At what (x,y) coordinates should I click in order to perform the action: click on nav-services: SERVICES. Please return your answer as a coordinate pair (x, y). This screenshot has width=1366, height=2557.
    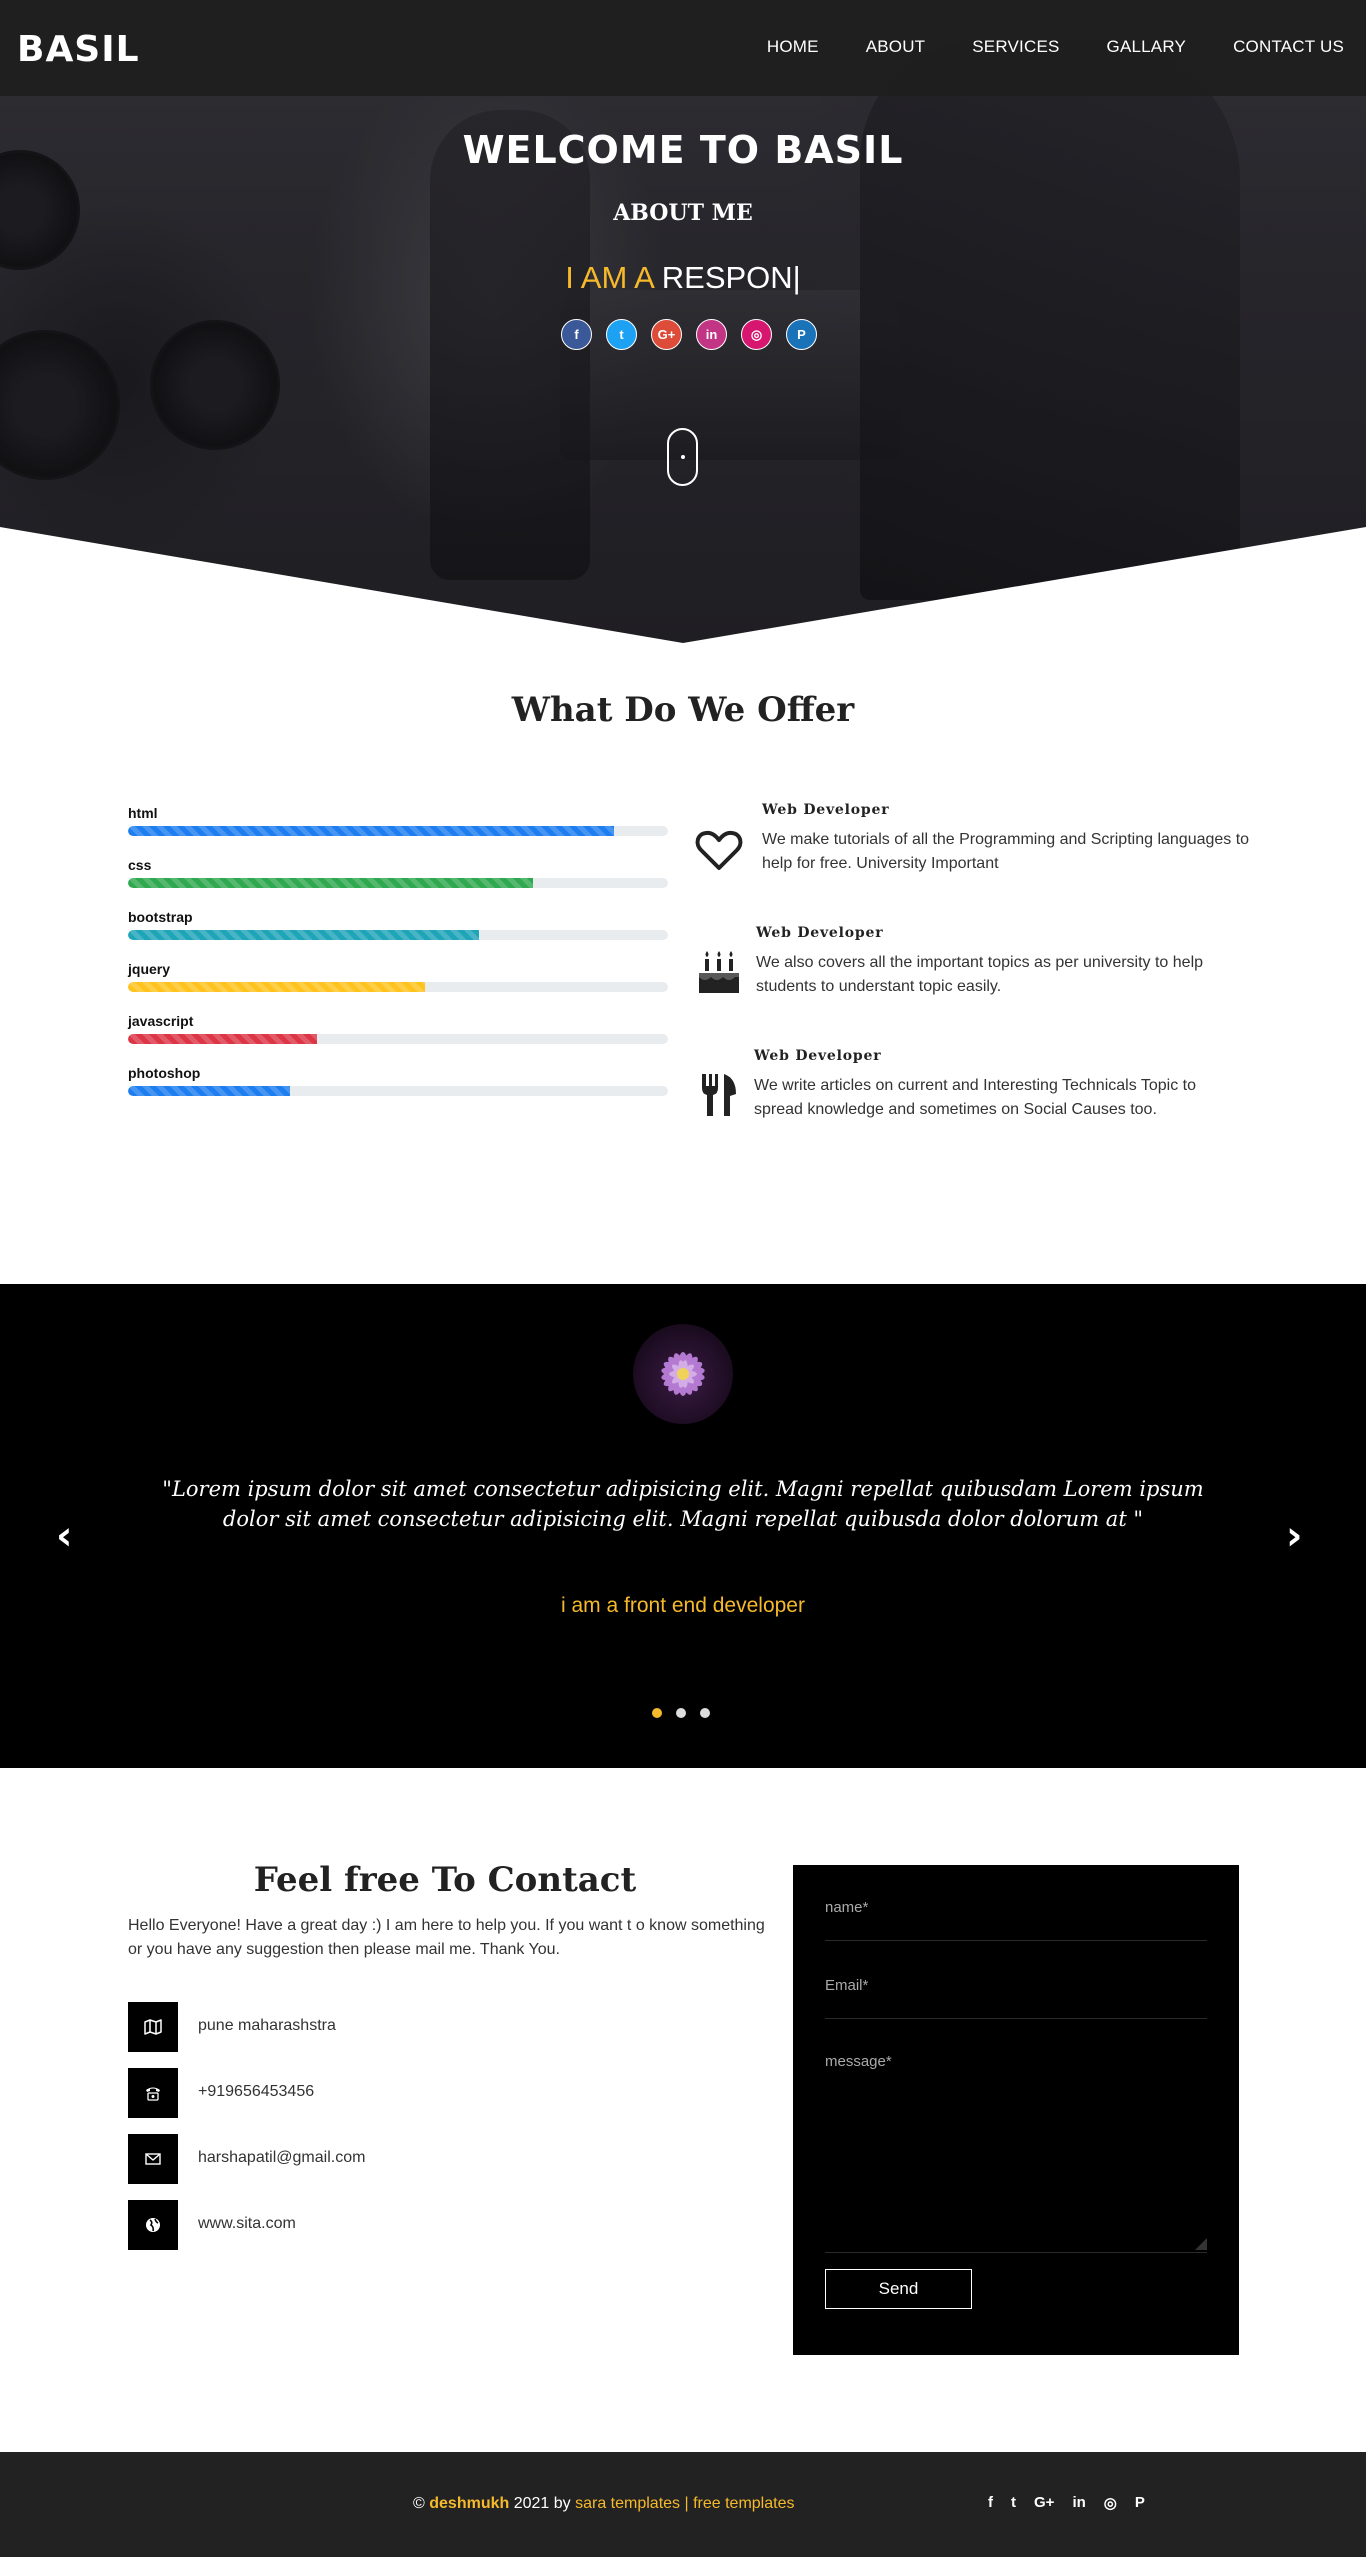
    Looking at the image, I should click on (1015, 47).